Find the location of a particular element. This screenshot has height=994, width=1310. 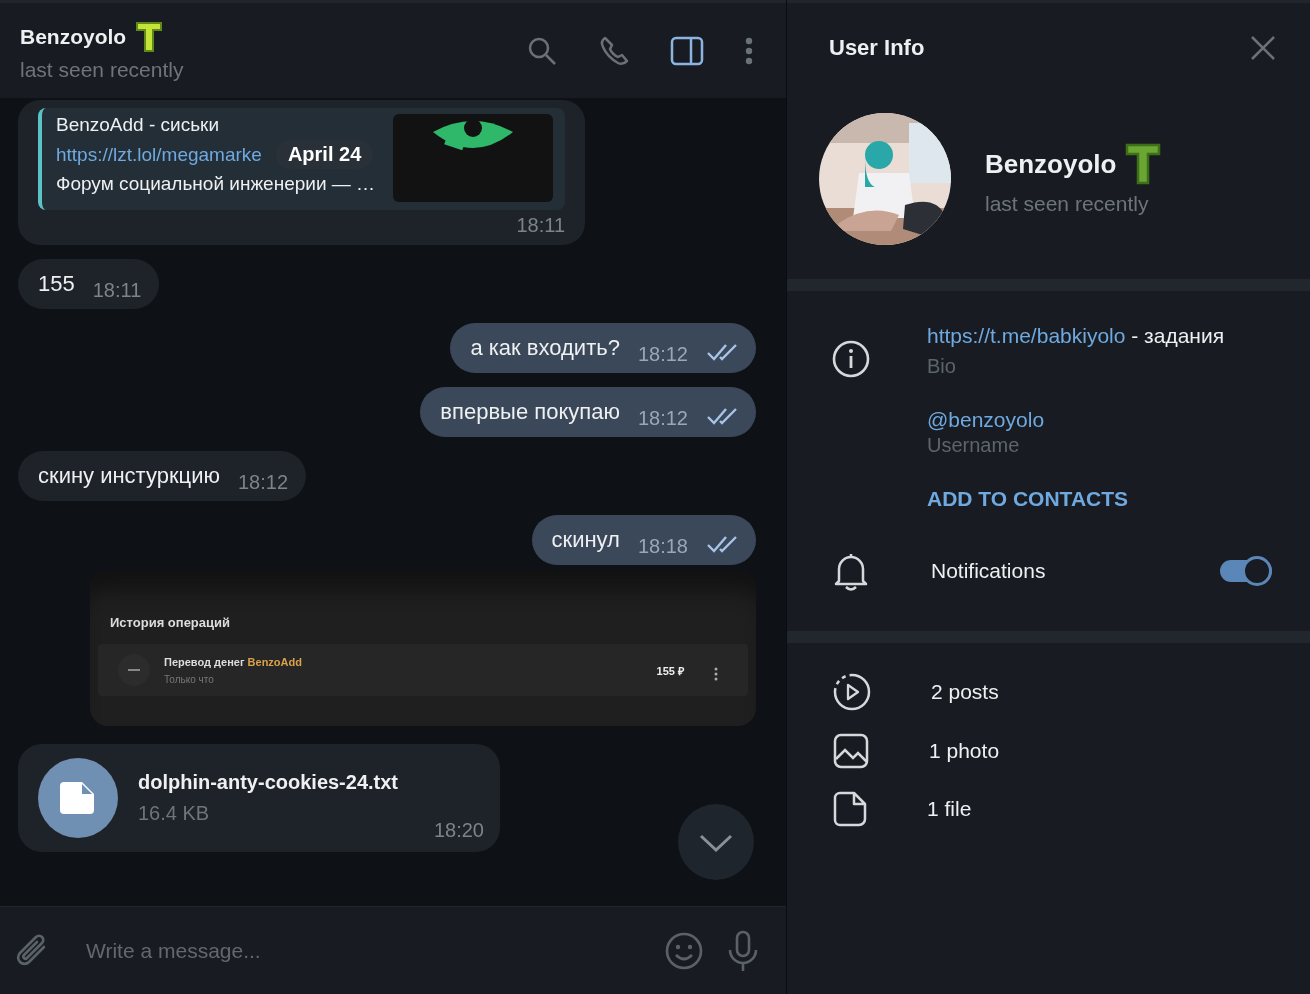

bio-link: https://t.me/babkiyolo is located at coordinates (1026, 335).